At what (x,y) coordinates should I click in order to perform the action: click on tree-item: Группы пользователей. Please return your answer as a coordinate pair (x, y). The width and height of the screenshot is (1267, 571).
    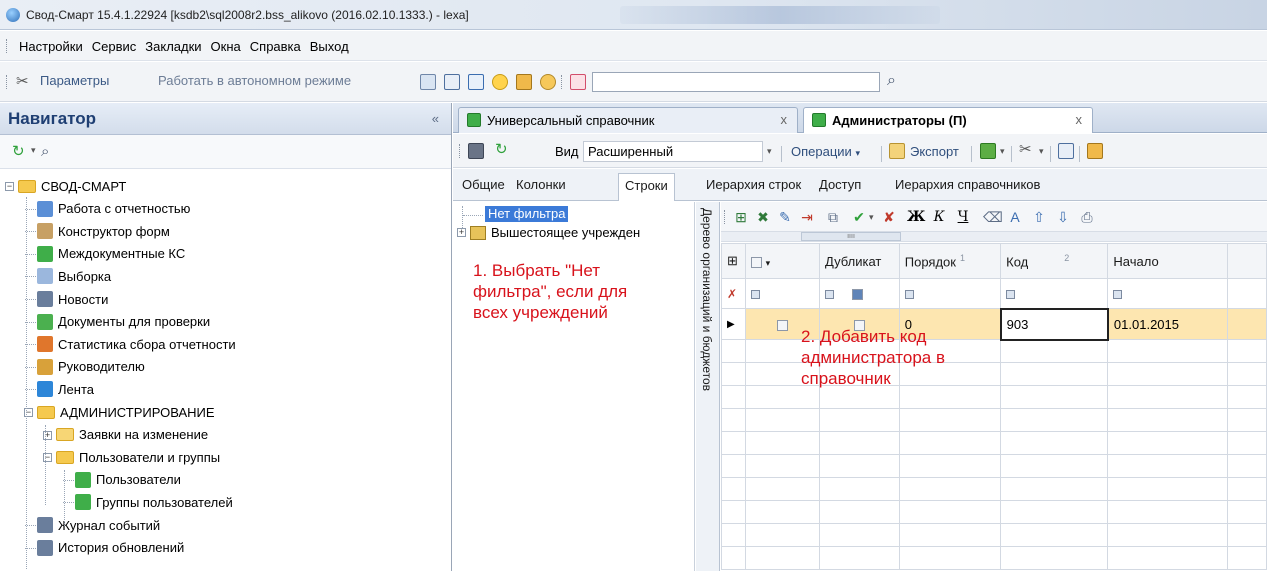
    Looking at the image, I should click on (154, 502).